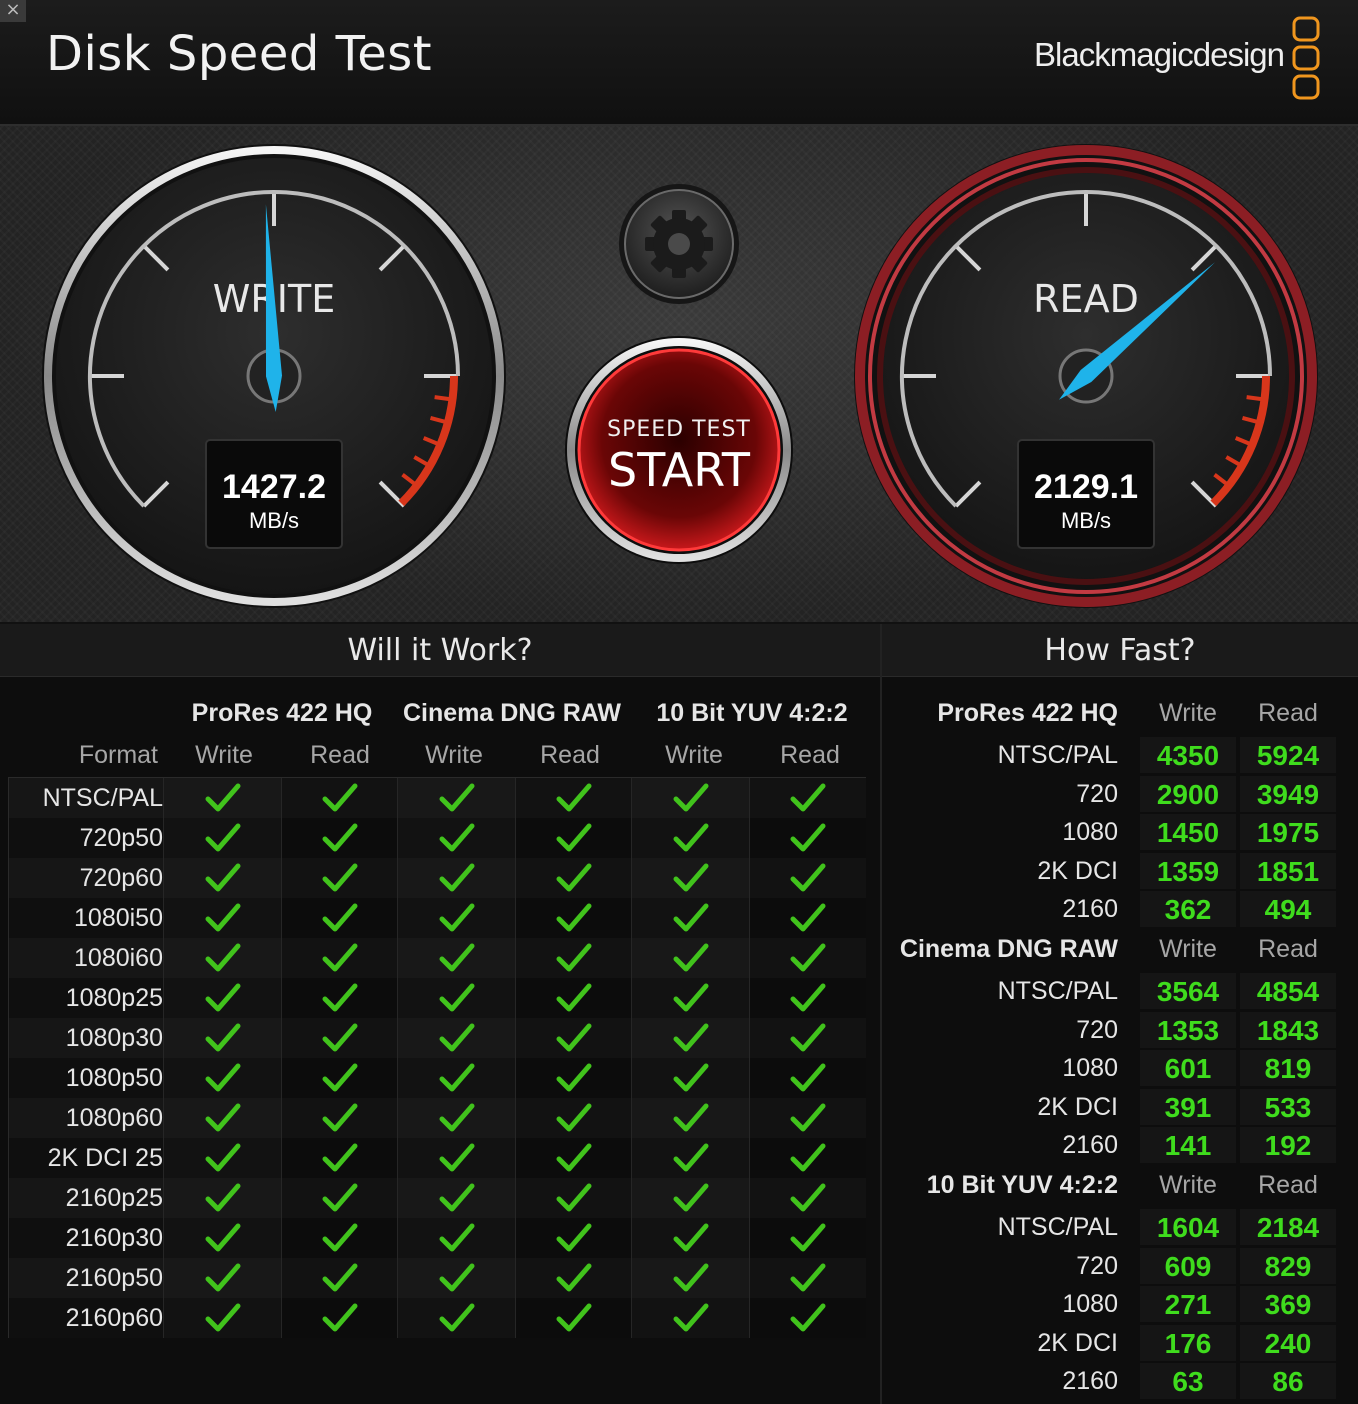 This screenshot has width=1358, height=1404. Describe the element at coordinates (1008, 949) in the screenshot. I see `hf-group-title: Cinema DNG RAW` at that location.